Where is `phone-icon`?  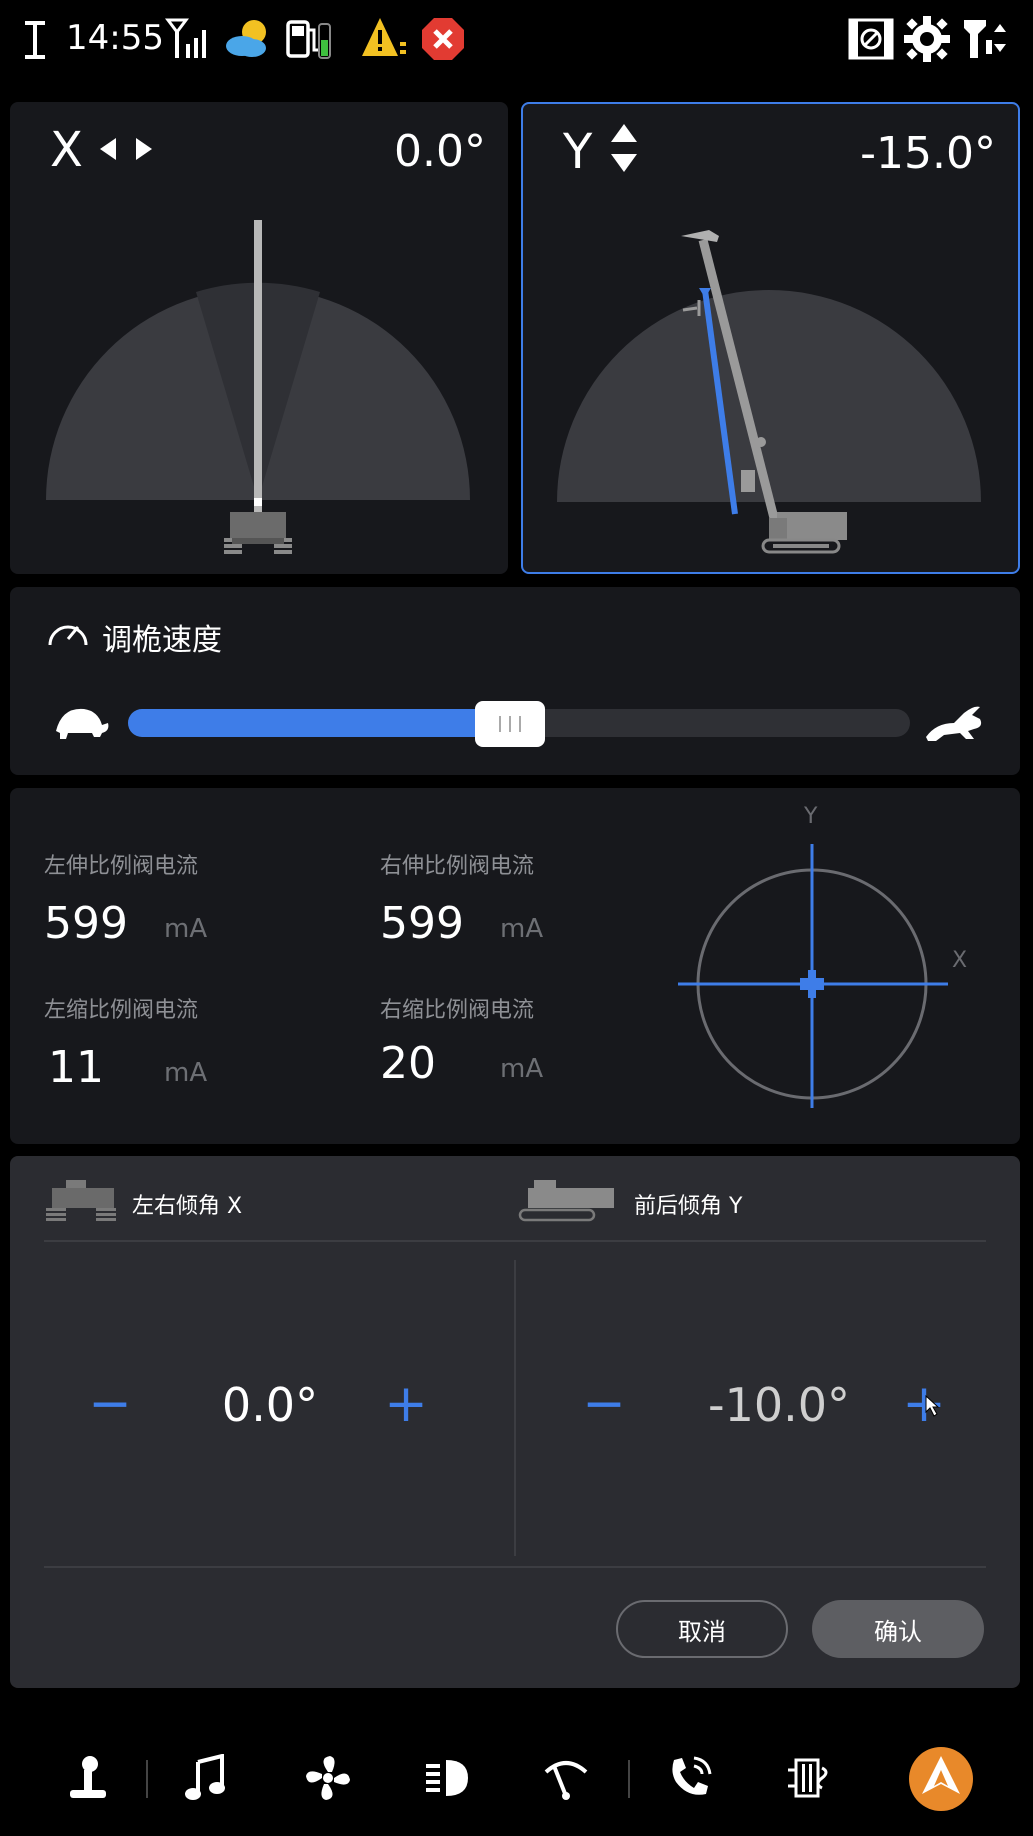 phone-icon is located at coordinates (690, 1778).